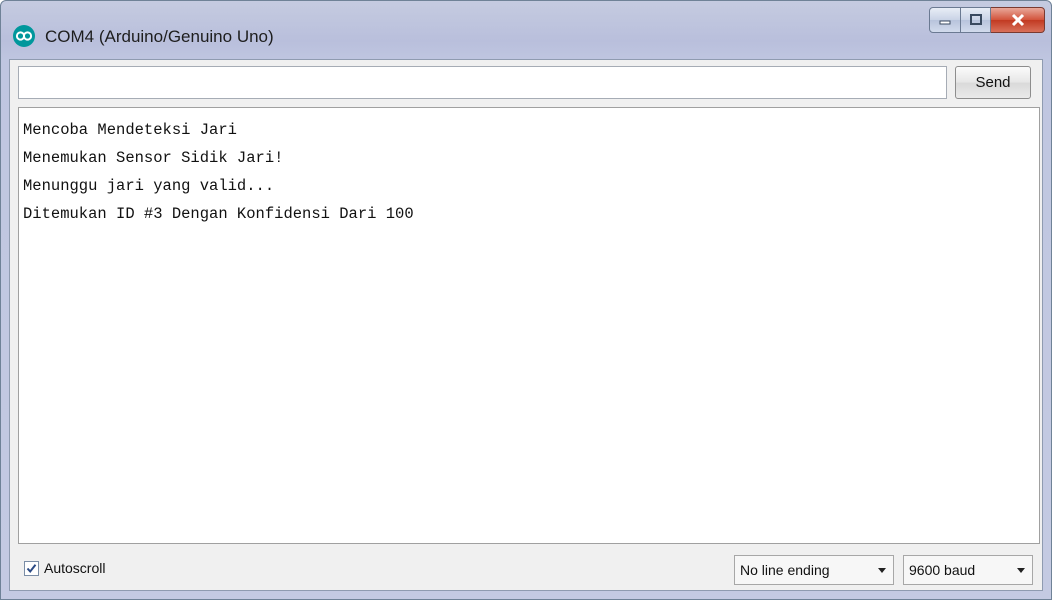  I want to click on close-icon, so click(1017, 20).